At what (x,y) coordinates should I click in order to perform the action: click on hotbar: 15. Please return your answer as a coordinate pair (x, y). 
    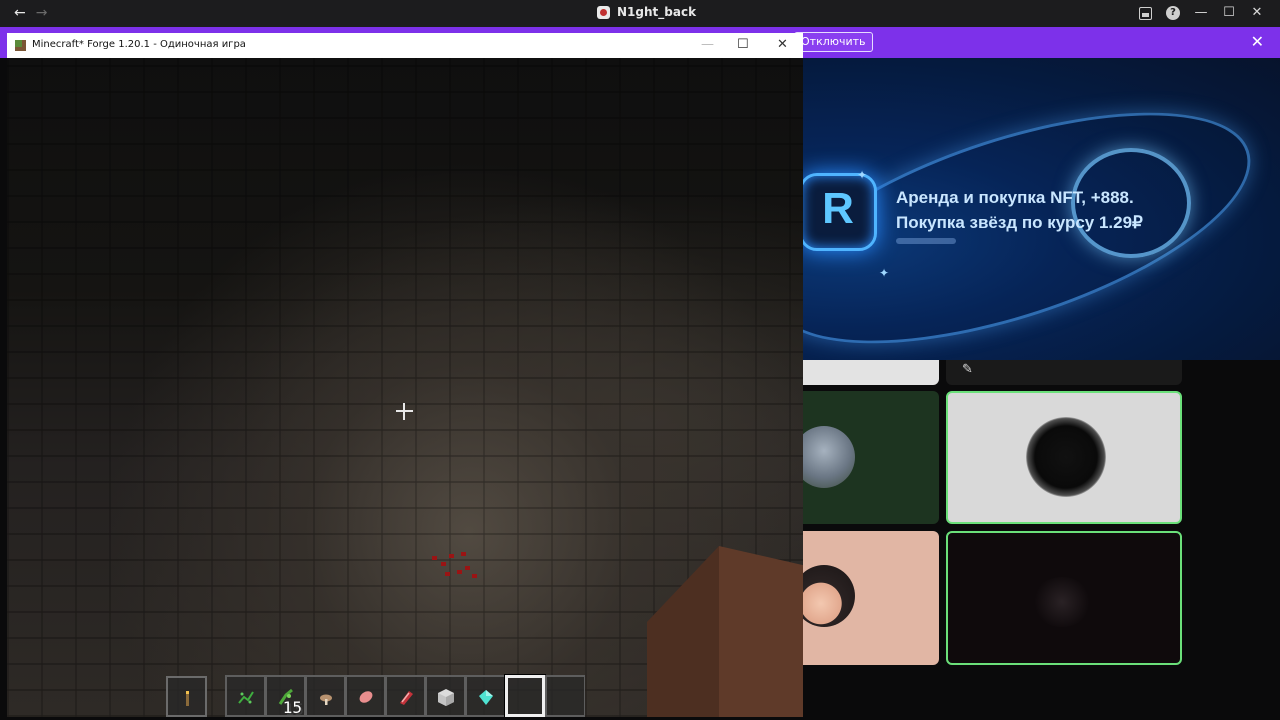
    Looking at the image, I should click on (405, 696).